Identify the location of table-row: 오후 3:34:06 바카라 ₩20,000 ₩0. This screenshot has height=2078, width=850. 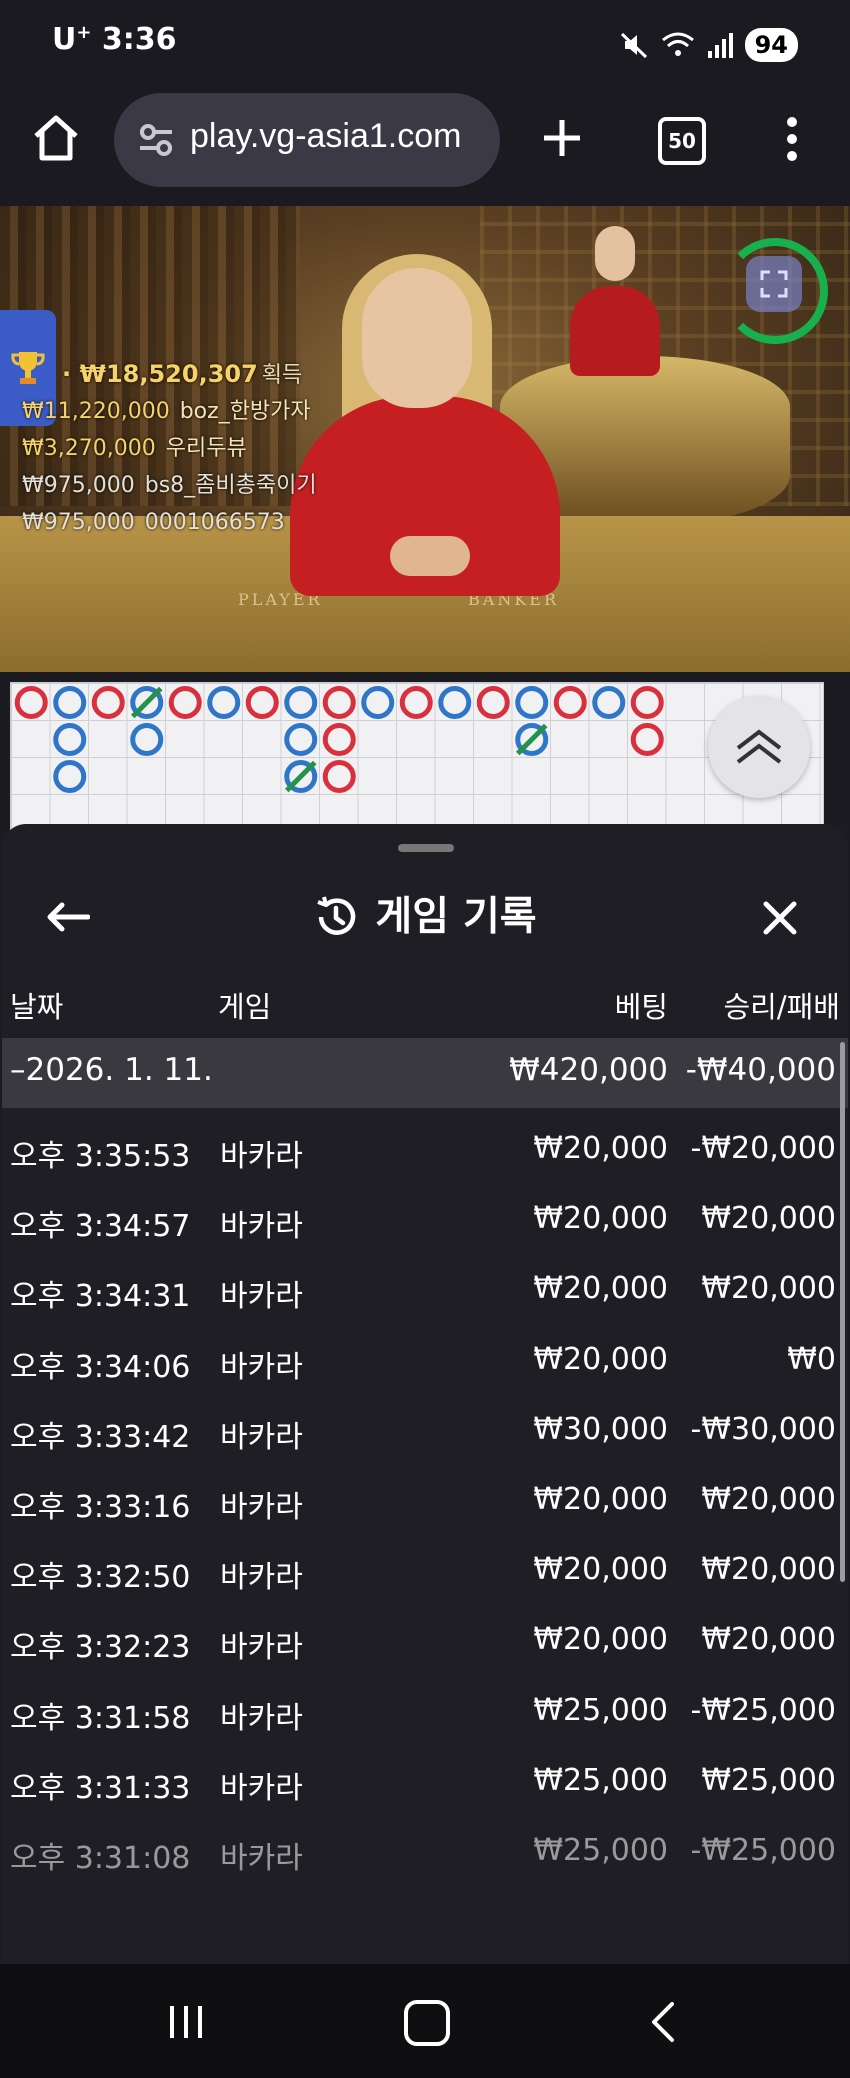
(425, 1360).